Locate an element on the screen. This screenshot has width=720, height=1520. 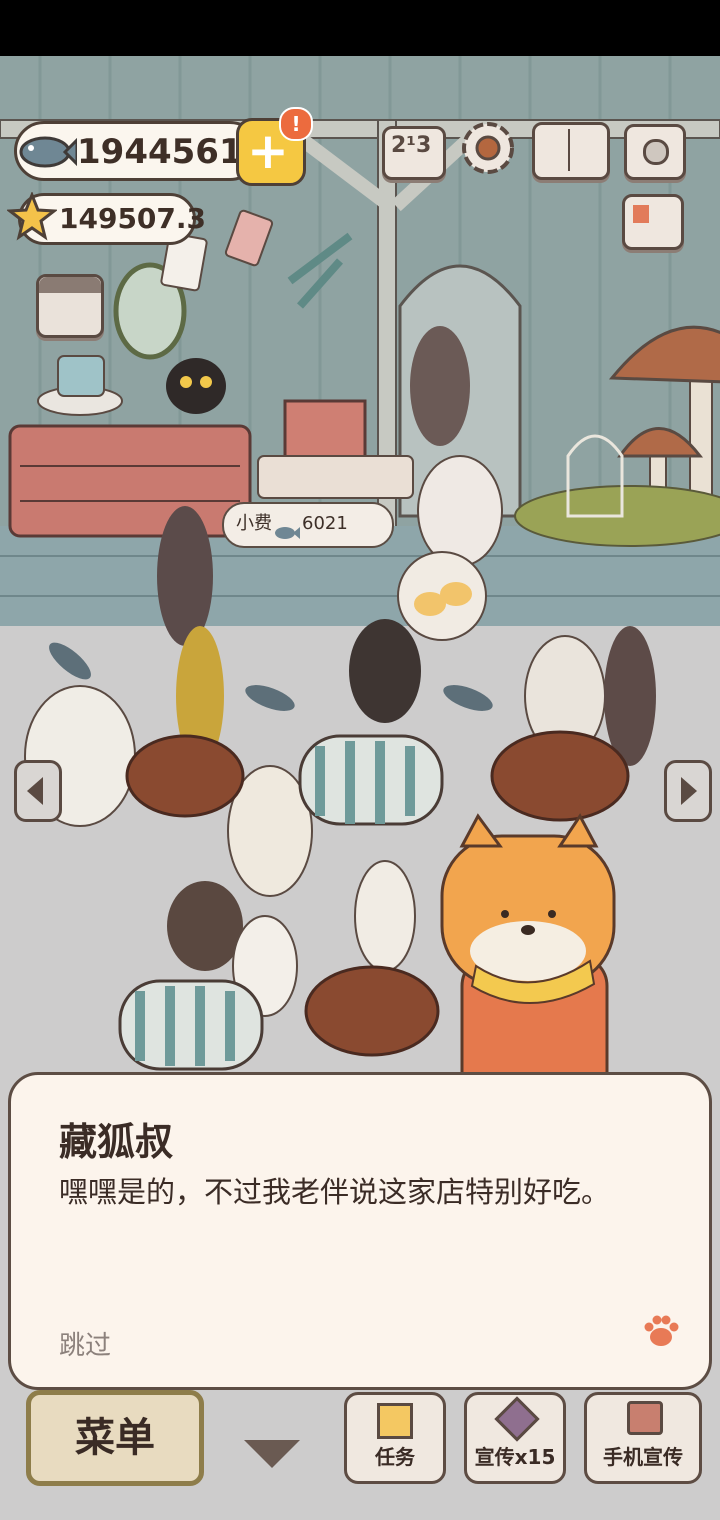
tasks-button: 任务 is located at coordinates (395, 1438).